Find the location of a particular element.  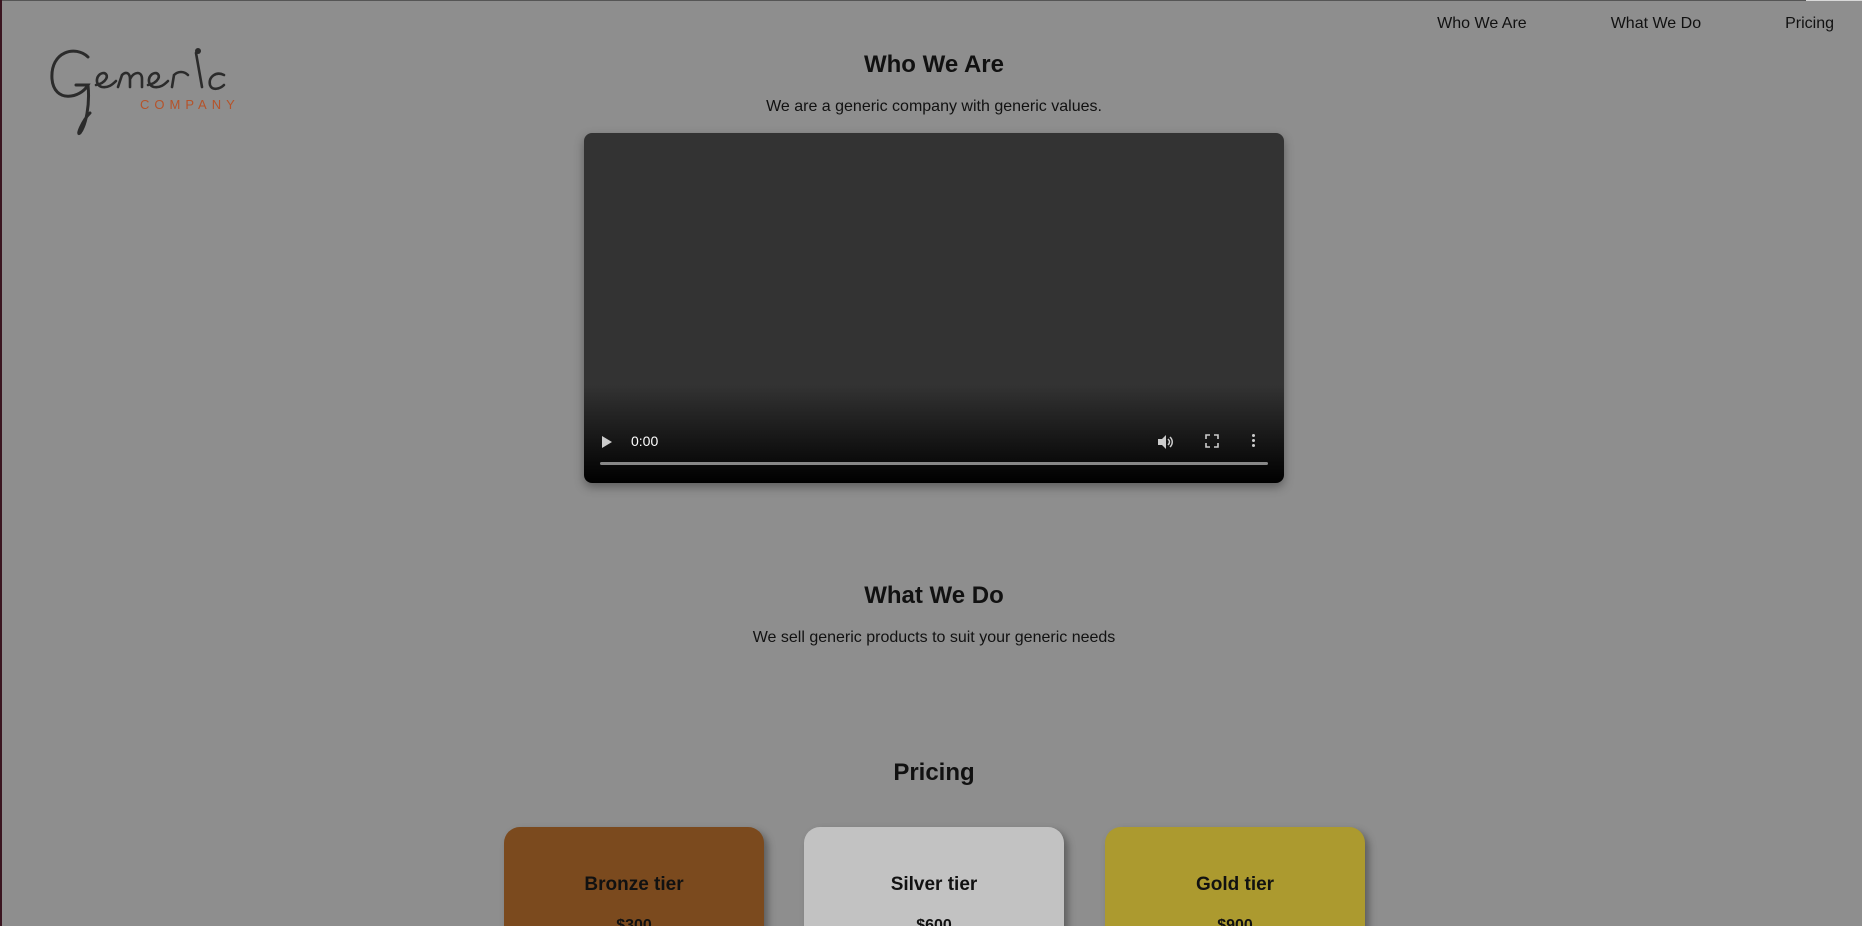

nav-what-we-do: What We Do is located at coordinates (1656, 24).